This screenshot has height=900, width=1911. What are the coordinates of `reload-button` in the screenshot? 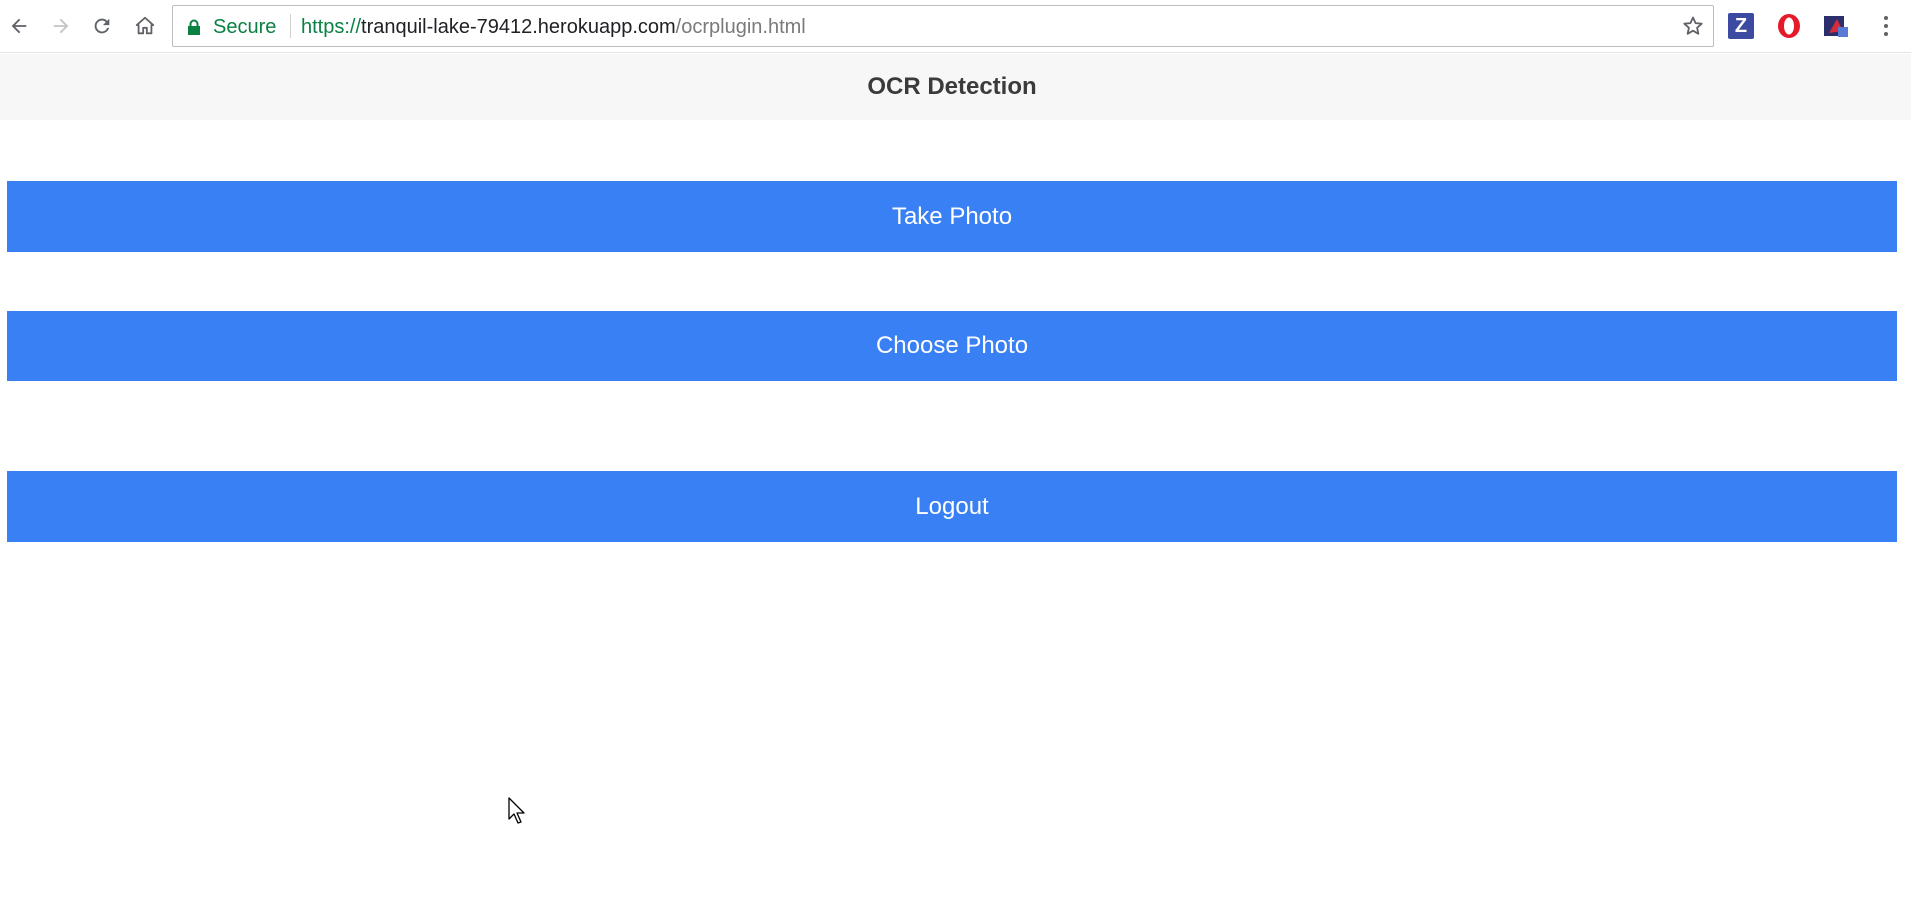 It's located at (102, 26).